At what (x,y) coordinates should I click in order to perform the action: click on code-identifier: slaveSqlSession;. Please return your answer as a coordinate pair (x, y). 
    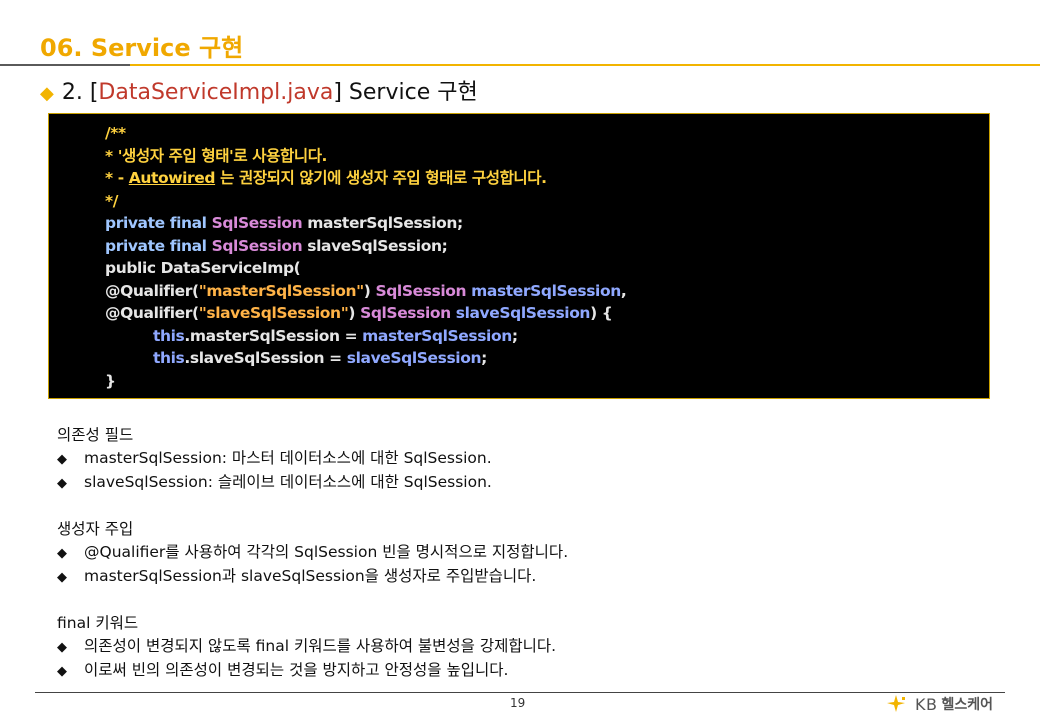
    Looking at the image, I should click on (375, 245).